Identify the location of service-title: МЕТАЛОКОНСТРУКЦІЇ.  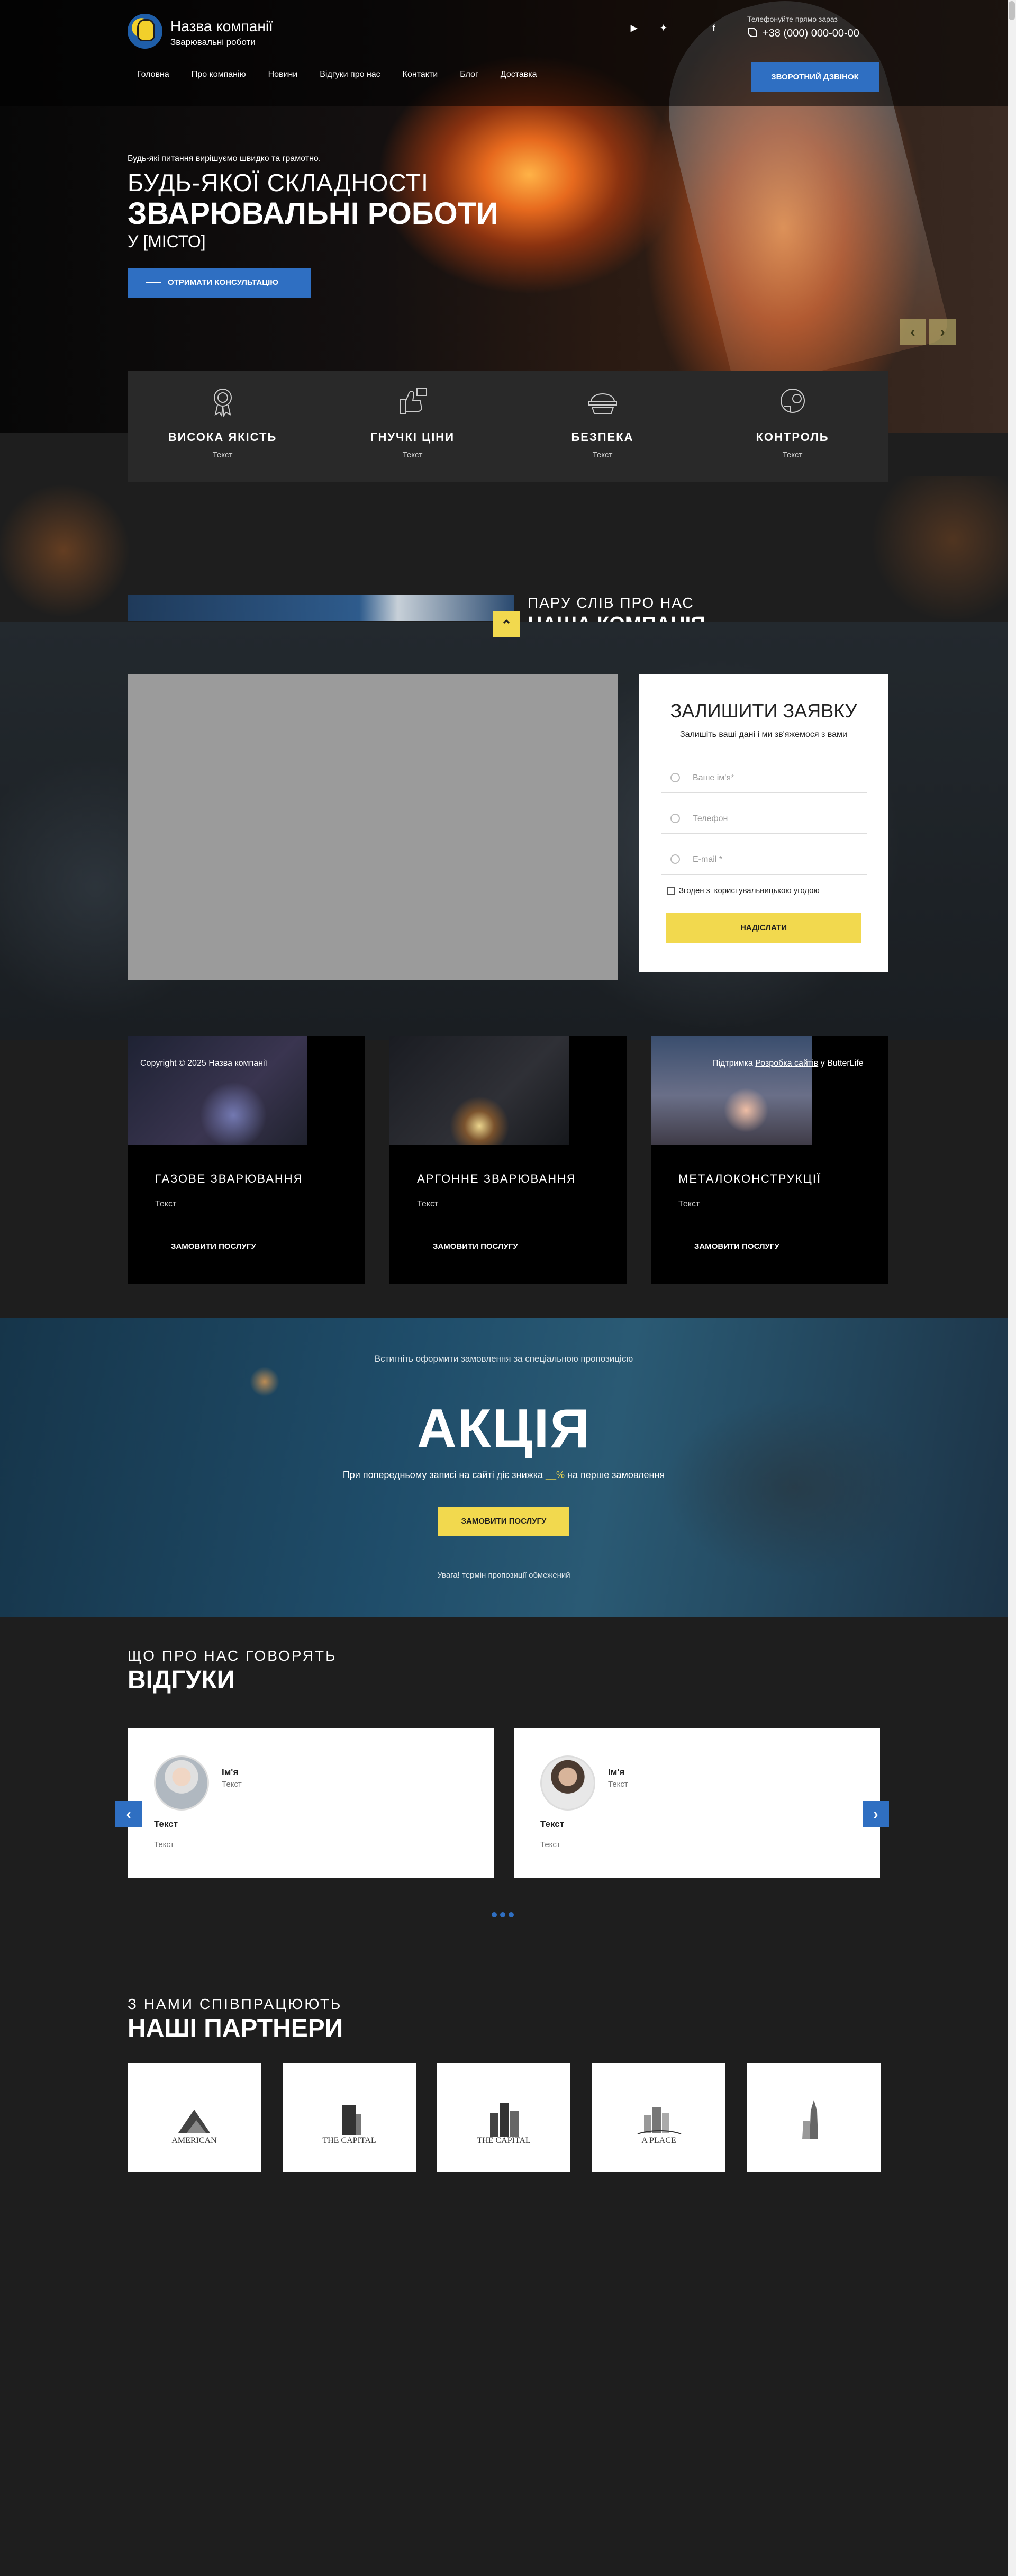
(750, 1178).